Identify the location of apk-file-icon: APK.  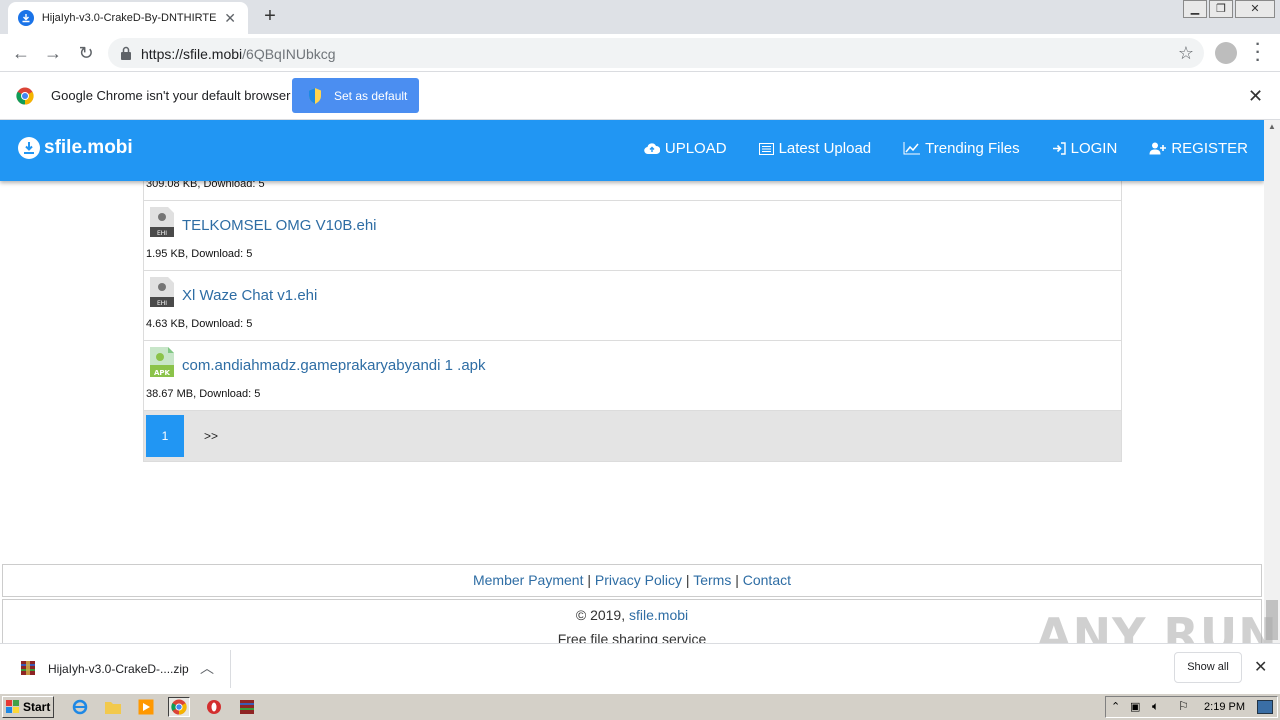
(162, 362).